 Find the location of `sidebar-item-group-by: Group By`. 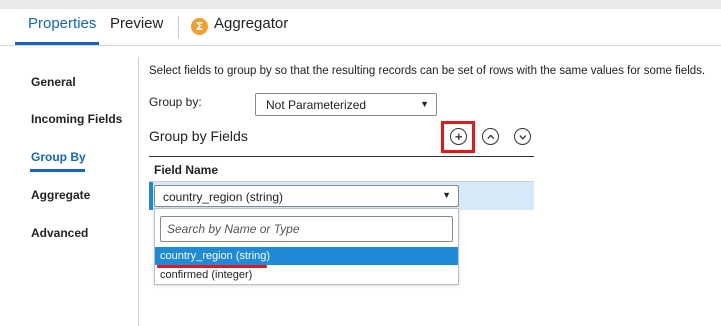

sidebar-item-group-by: Group By is located at coordinates (58, 157).